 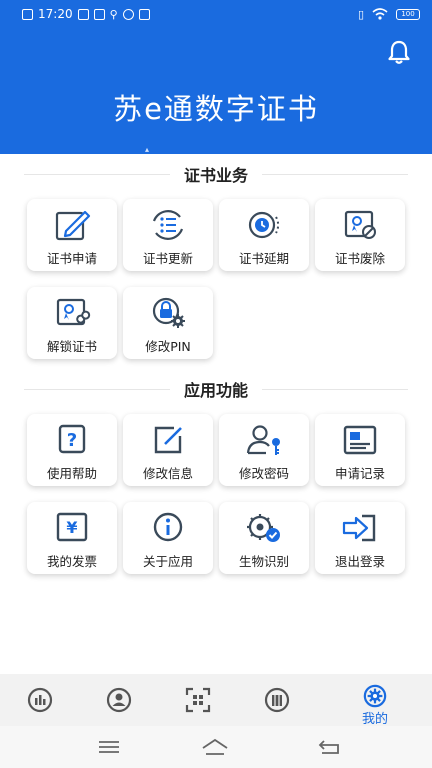 I want to click on bottom-tab-bar: 我的, so click(x=216, y=700).